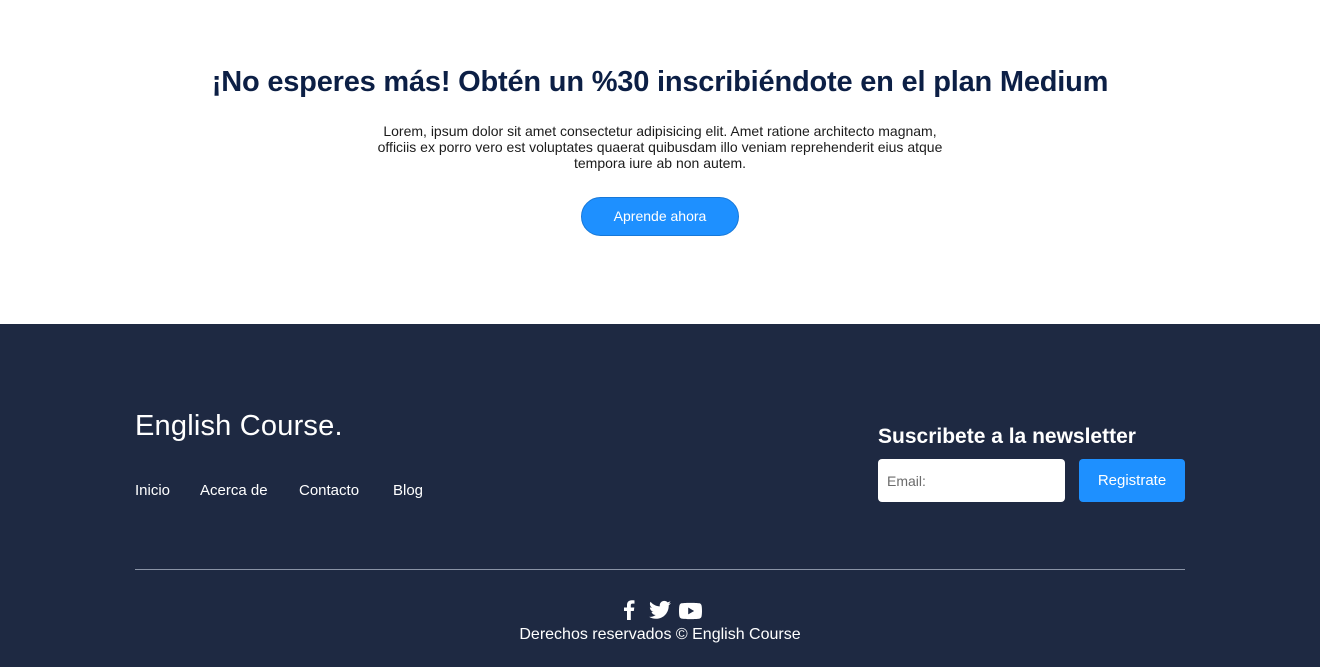  What do you see at coordinates (408, 490) in the screenshot?
I see `footer-nav-blog: Blog` at bounding box center [408, 490].